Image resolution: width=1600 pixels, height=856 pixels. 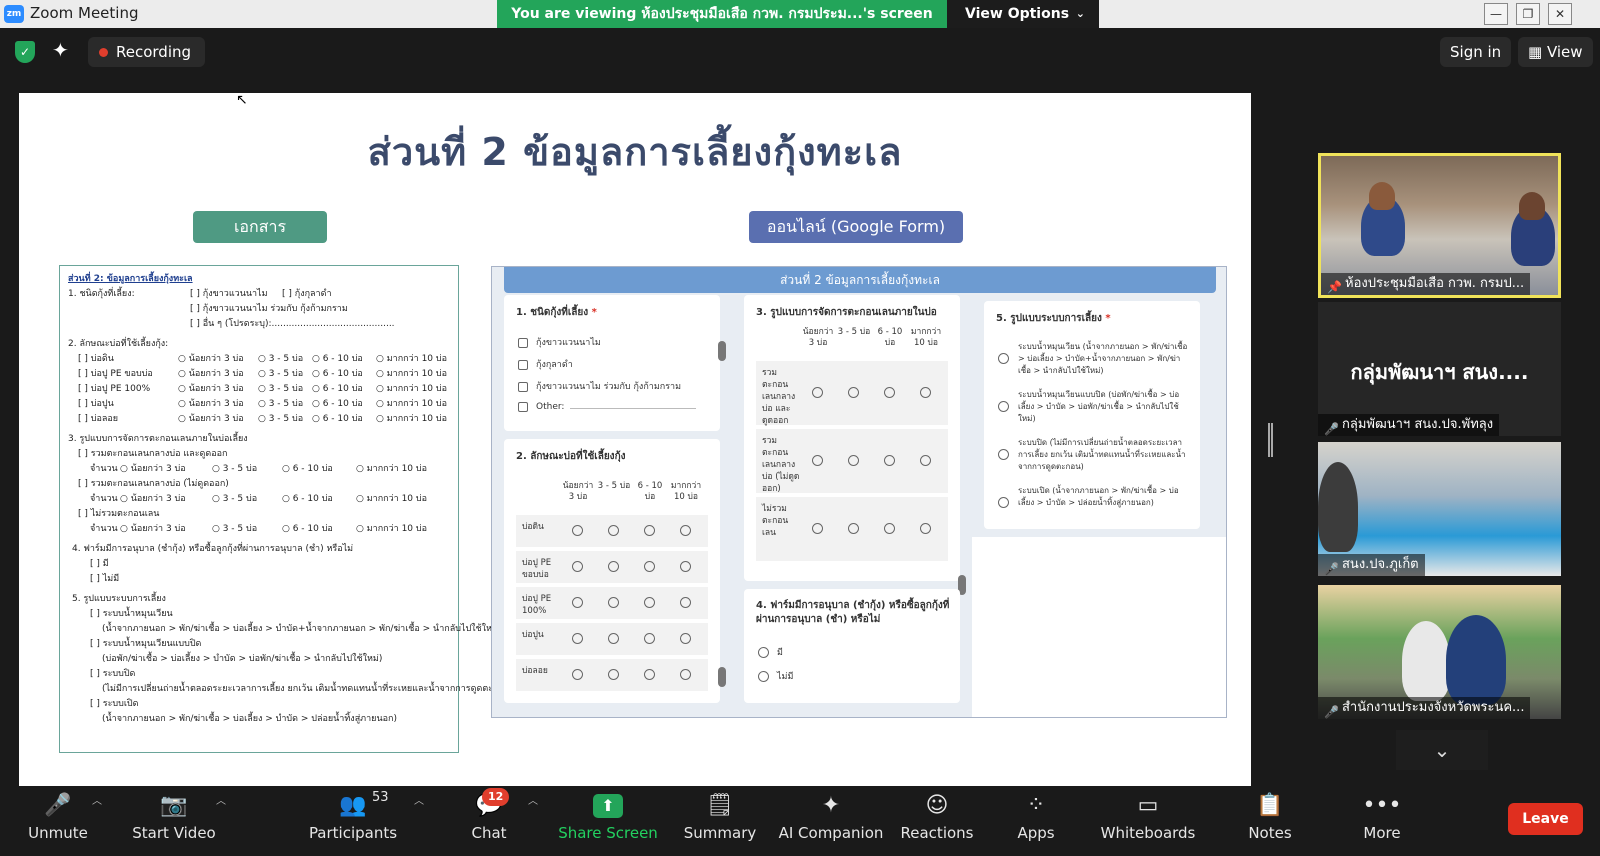 I want to click on restore-icon: ❐, so click(x=1528, y=14).